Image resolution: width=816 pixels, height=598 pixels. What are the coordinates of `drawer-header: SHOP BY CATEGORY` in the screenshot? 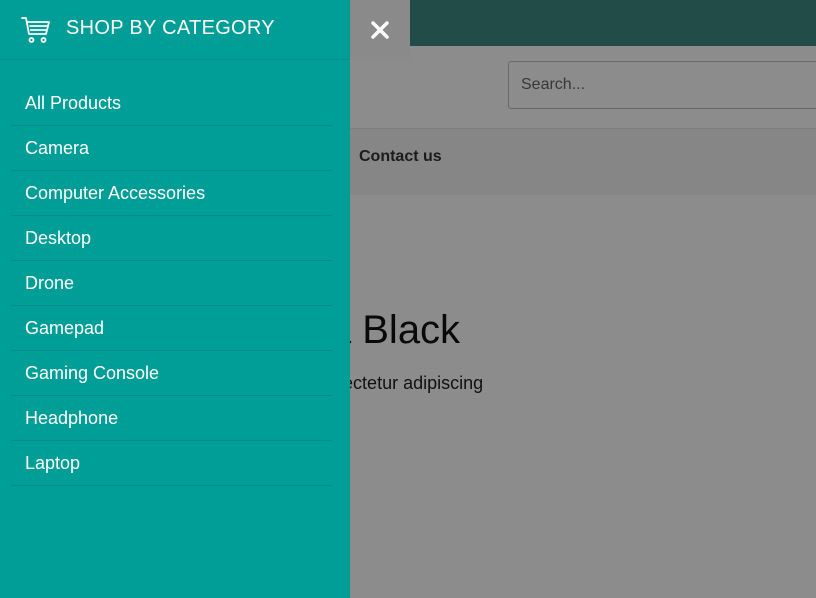 It's located at (175, 30).